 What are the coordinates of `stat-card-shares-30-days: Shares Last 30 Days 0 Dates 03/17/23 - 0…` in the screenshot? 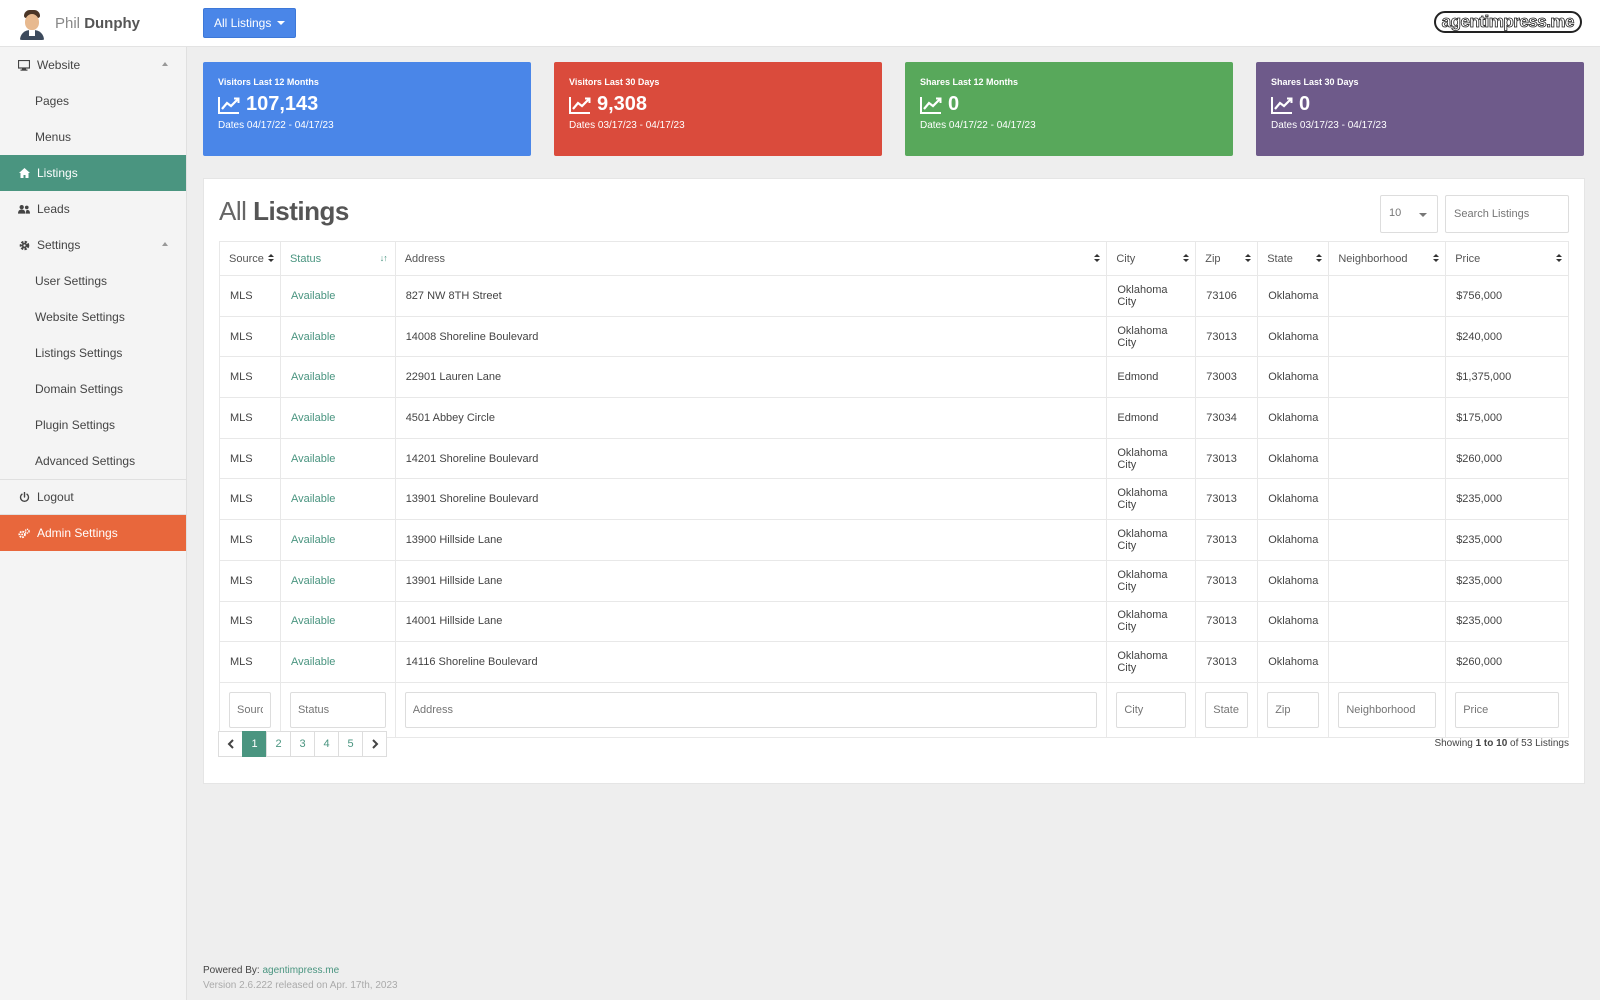 It's located at (1420, 109).